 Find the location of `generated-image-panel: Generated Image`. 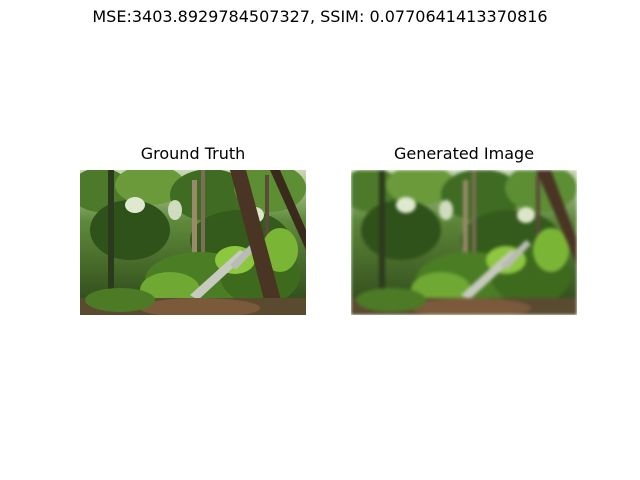

generated-image-panel: Generated Image is located at coordinates (464, 229).